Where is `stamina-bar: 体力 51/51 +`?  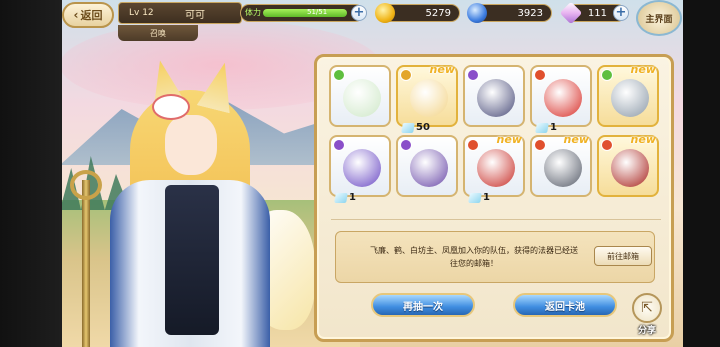 stamina-bar: 体力 51/51 + is located at coordinates (303, 13).